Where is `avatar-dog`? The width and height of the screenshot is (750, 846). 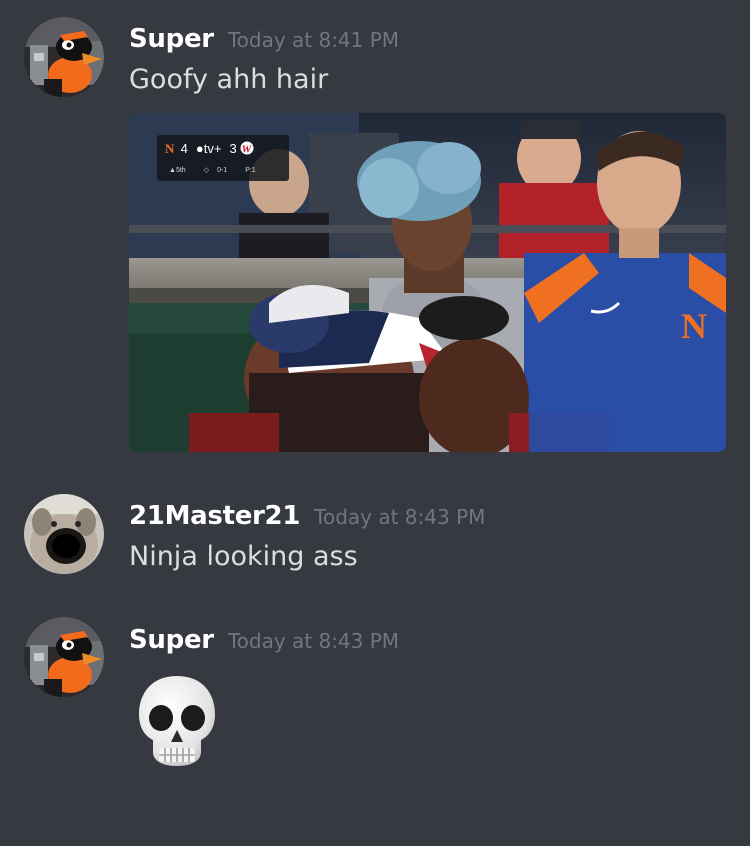
avatar-dog is located at coordinates (64, 534).